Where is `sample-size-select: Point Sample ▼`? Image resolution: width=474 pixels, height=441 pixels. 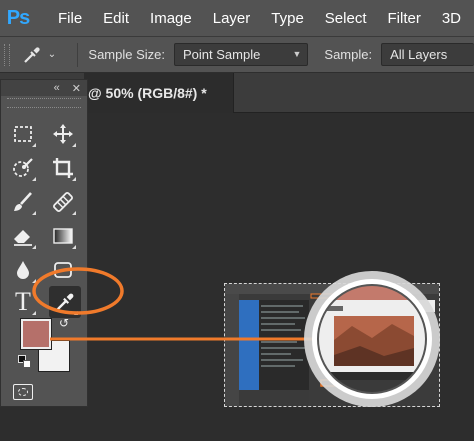 sample-size-select: Point Sample ▼ is located at coordinates (241, 54).